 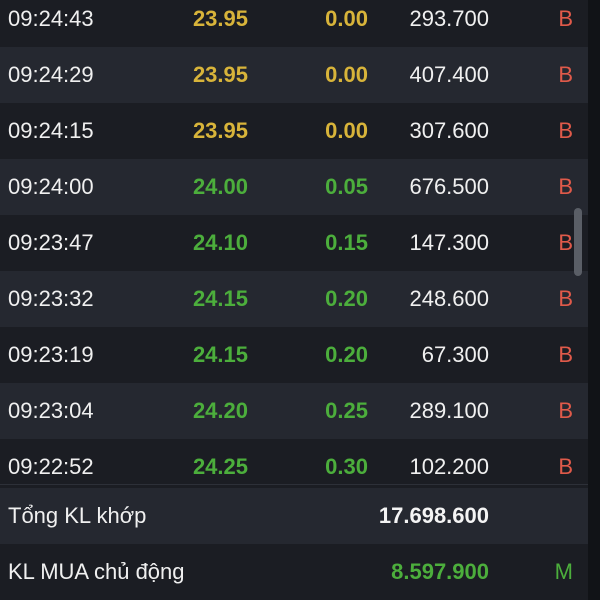 What do you see at coordinates (449, 186) in the screenshot?
I see `trade-volume: 676.500` at bounding box center [449, 186].